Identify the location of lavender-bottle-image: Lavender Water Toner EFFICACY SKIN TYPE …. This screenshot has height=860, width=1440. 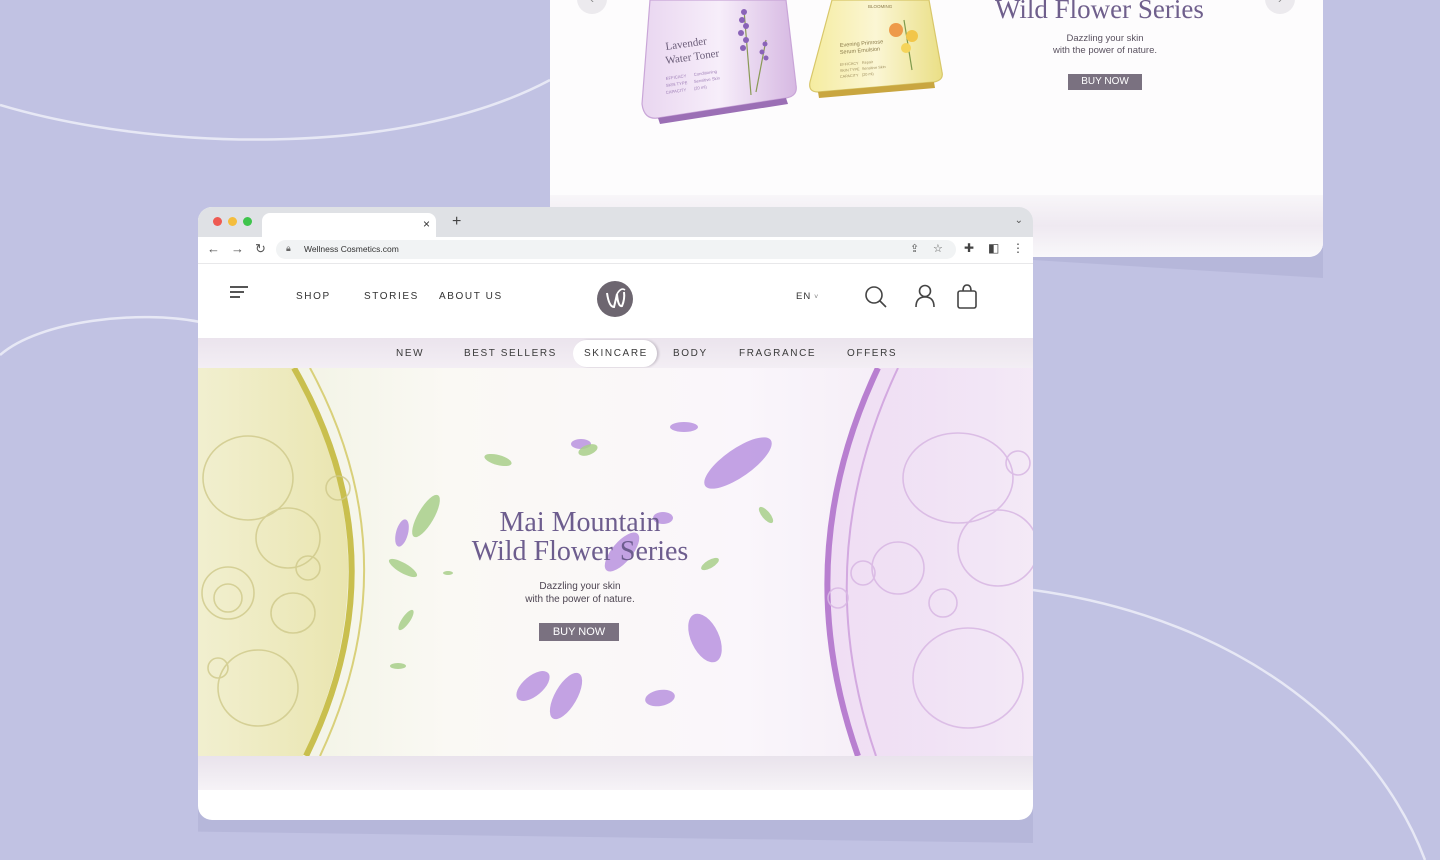
(719, 62).